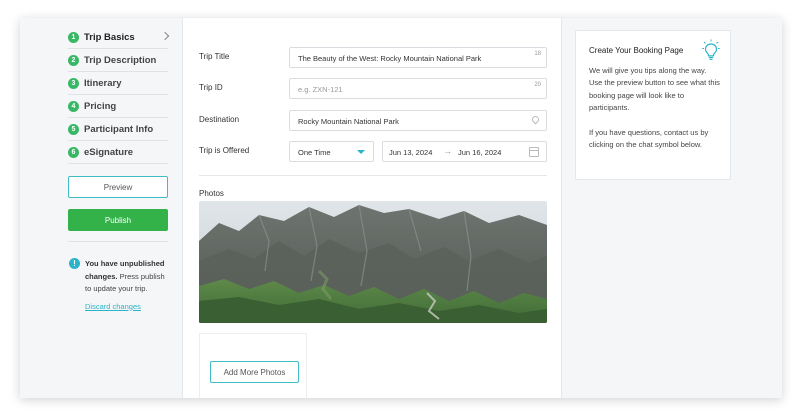 The height and width of the screenshot is (417, 800). I want to click on destination-value: Rocky Mountain National Park, so click(348, 121).